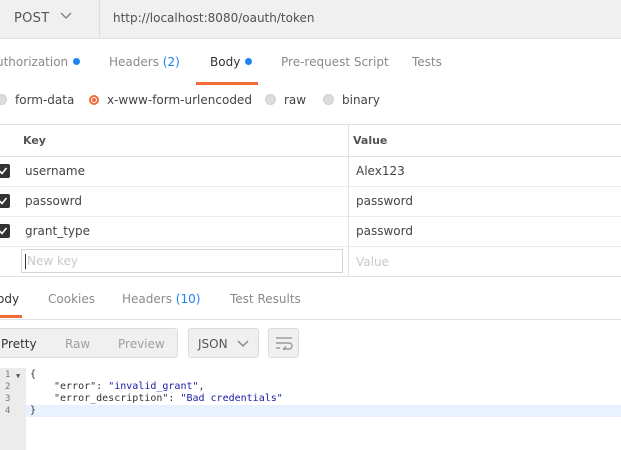 This screenshot has height=450, width=621. Describe the element at coordinates (380, 171) in the screenshot. I see `param-value: Alex123` at that location.